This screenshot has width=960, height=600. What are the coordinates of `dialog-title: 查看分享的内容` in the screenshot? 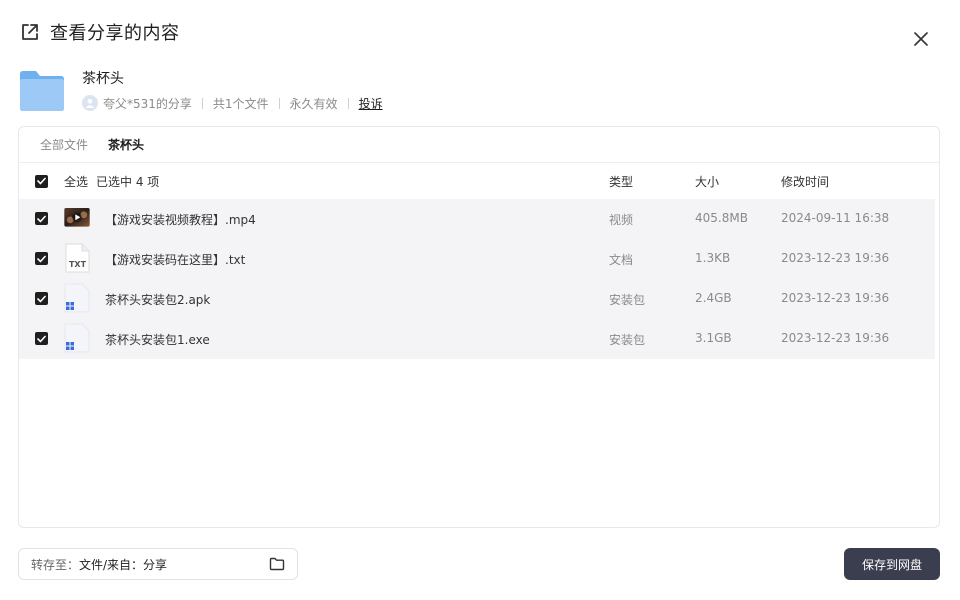 It's located at (115, 33).